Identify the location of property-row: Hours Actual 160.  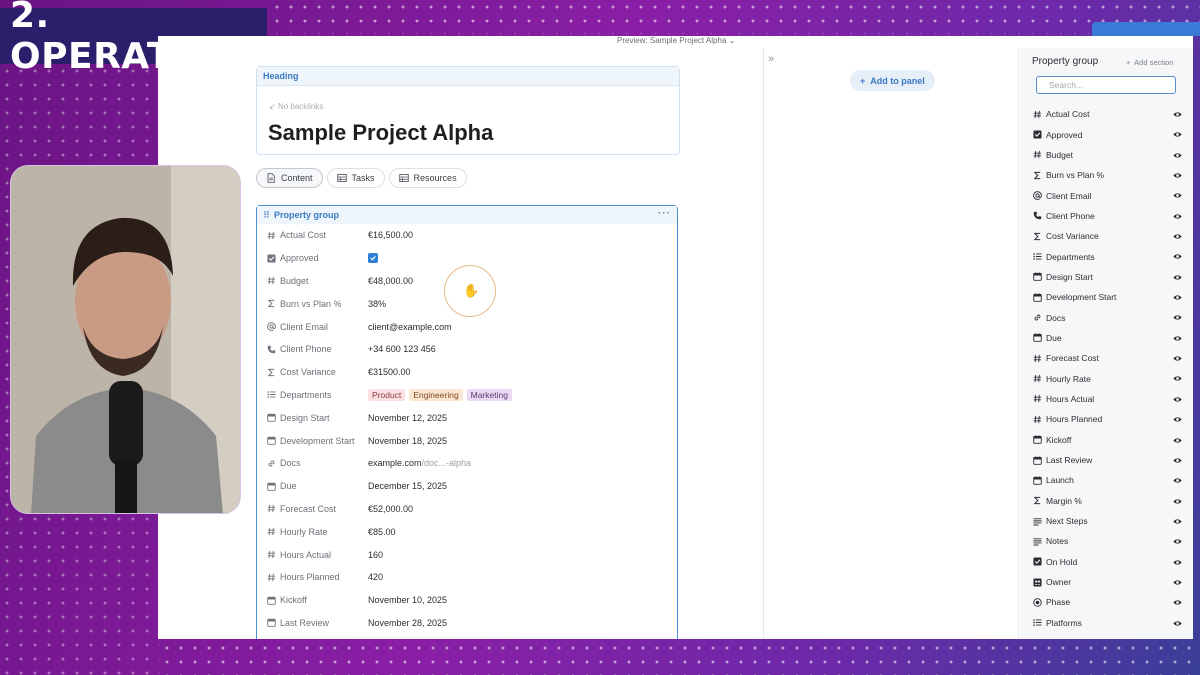
(467, 554).